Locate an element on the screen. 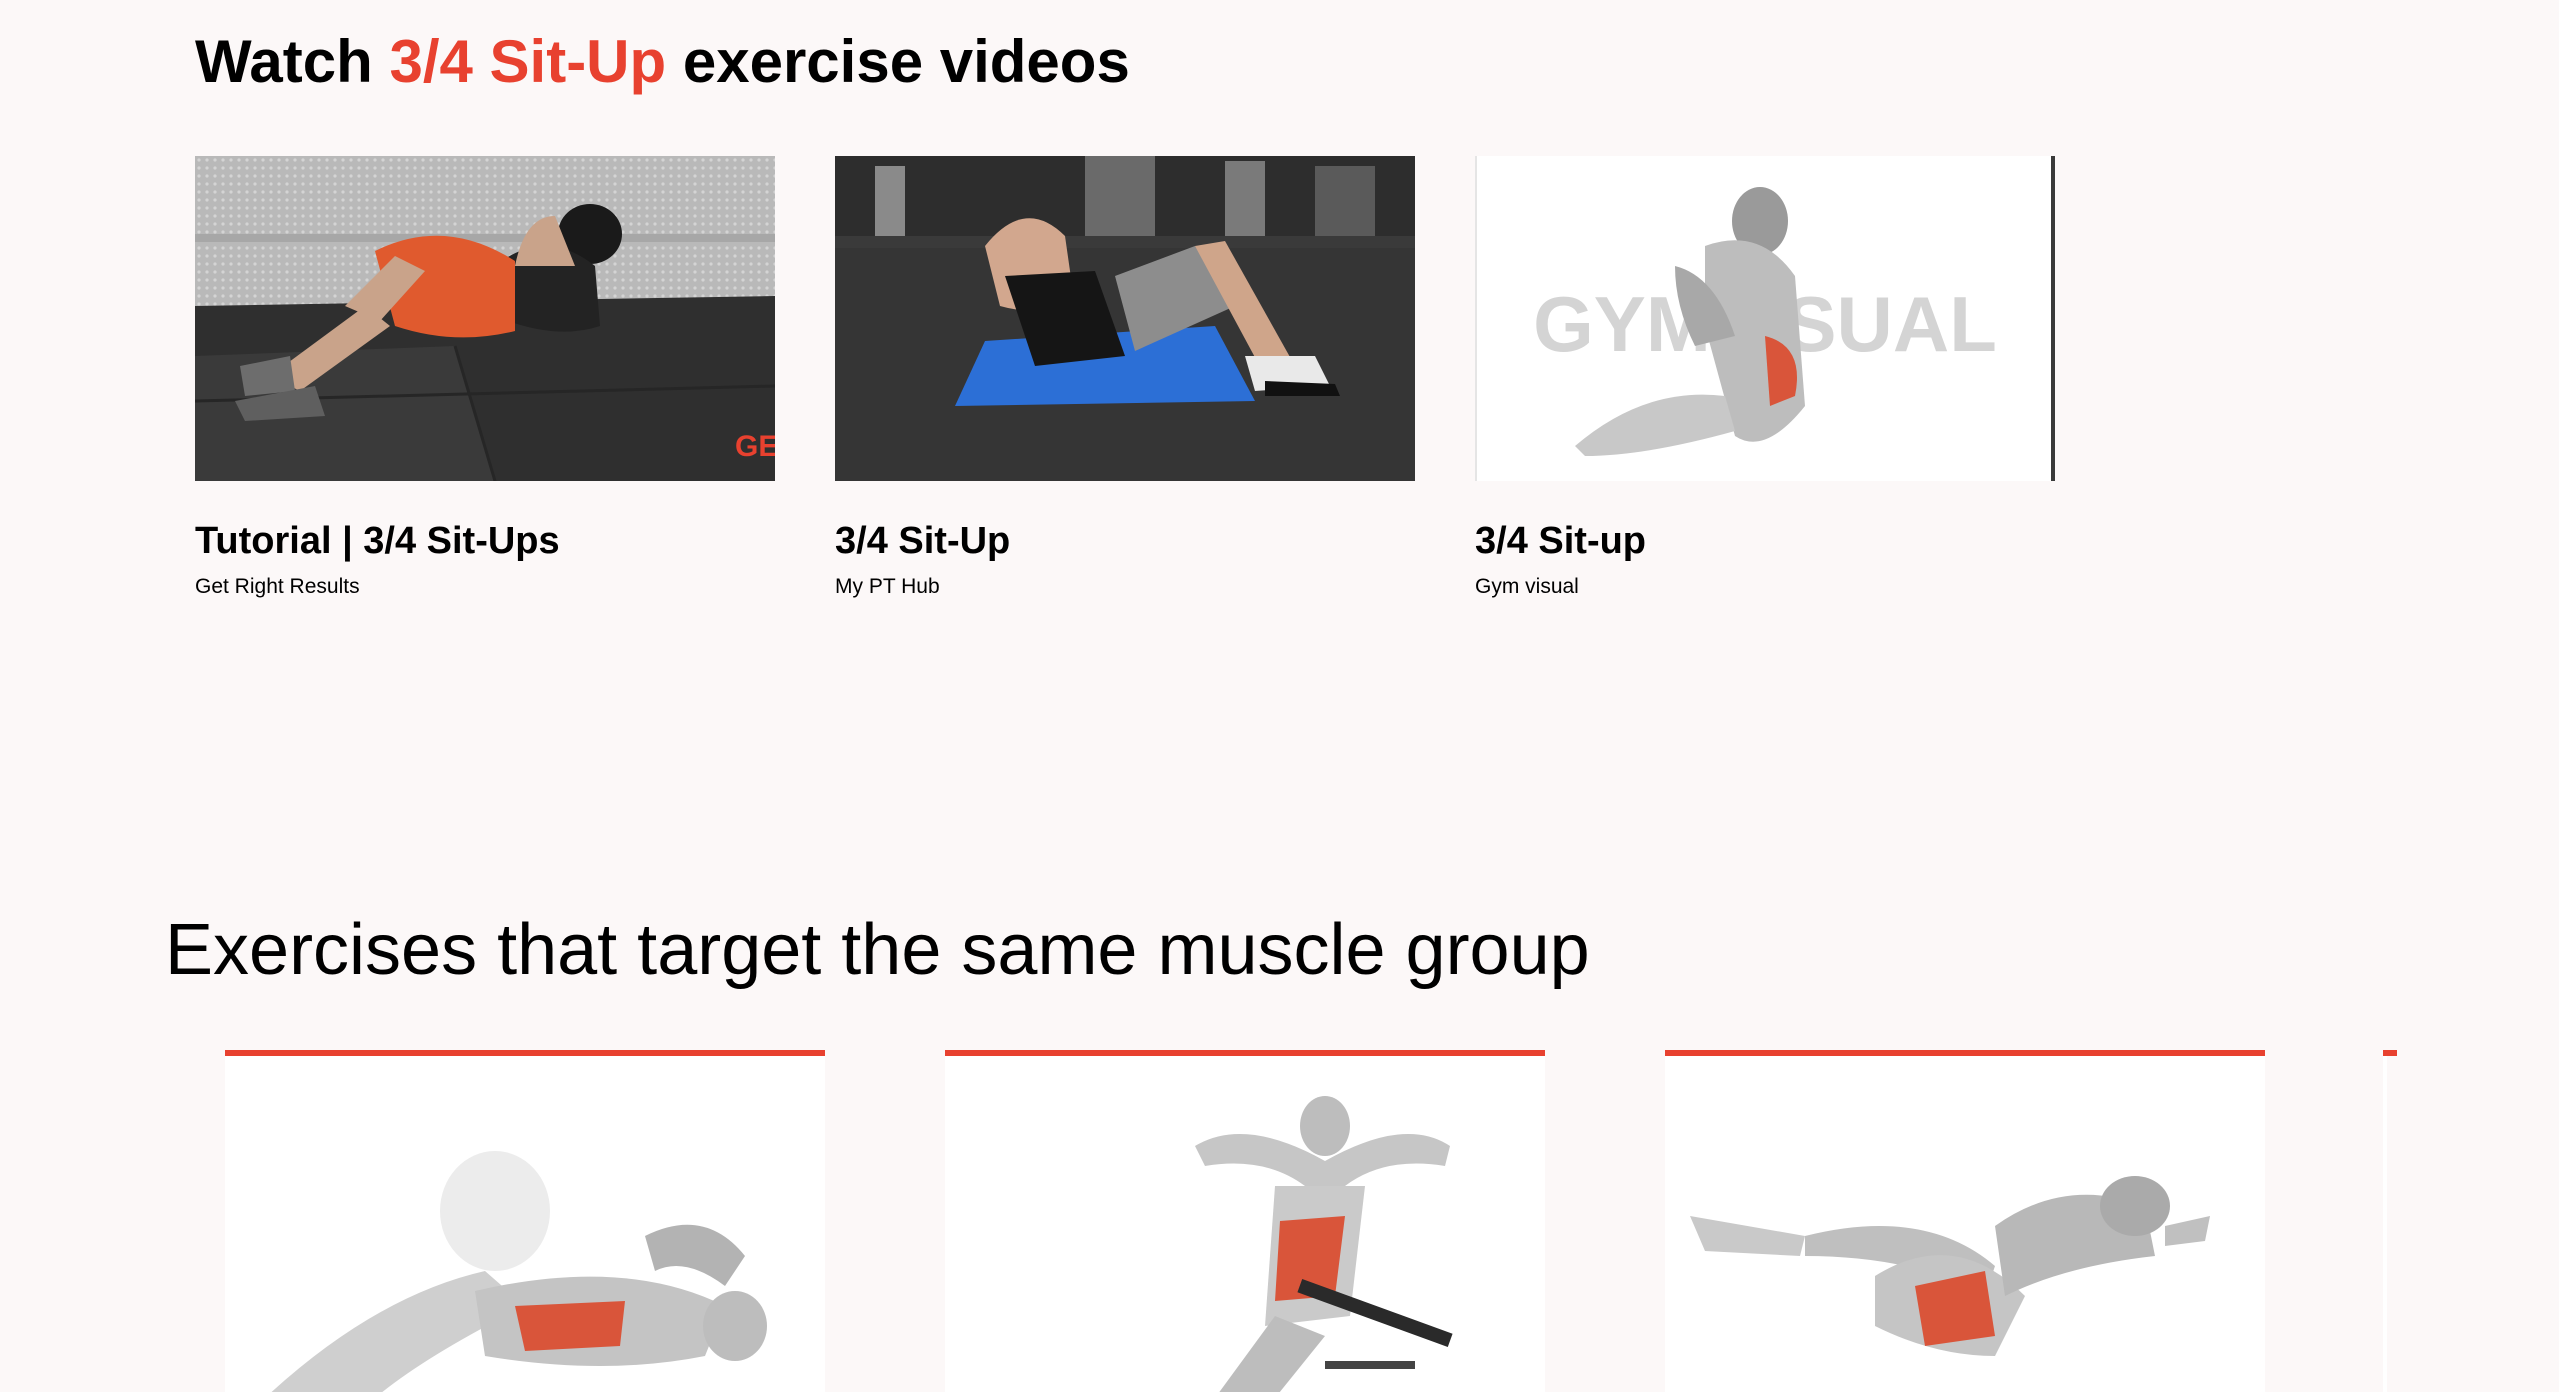 The height and width of the screenshot is (1392, 2559). decline-situp-figure-icon is located at coordinates (1324, 1244).